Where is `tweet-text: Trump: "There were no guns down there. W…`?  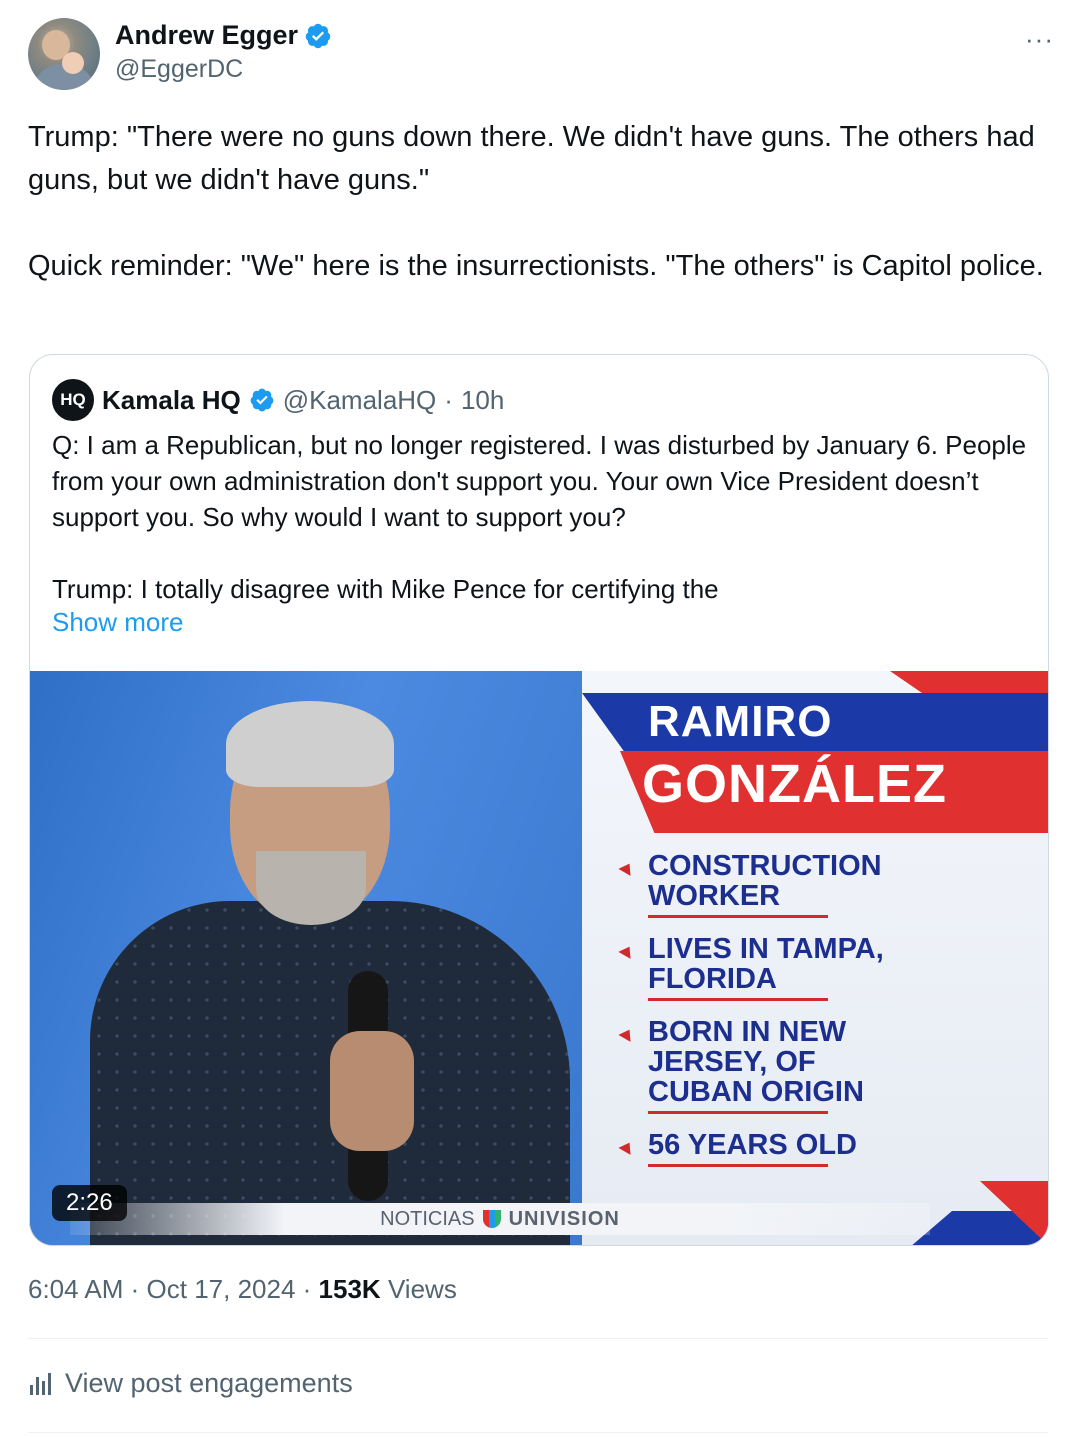
tweet-text: Trump: "There were no guns down there. W… is located at coordinates (536, 201).